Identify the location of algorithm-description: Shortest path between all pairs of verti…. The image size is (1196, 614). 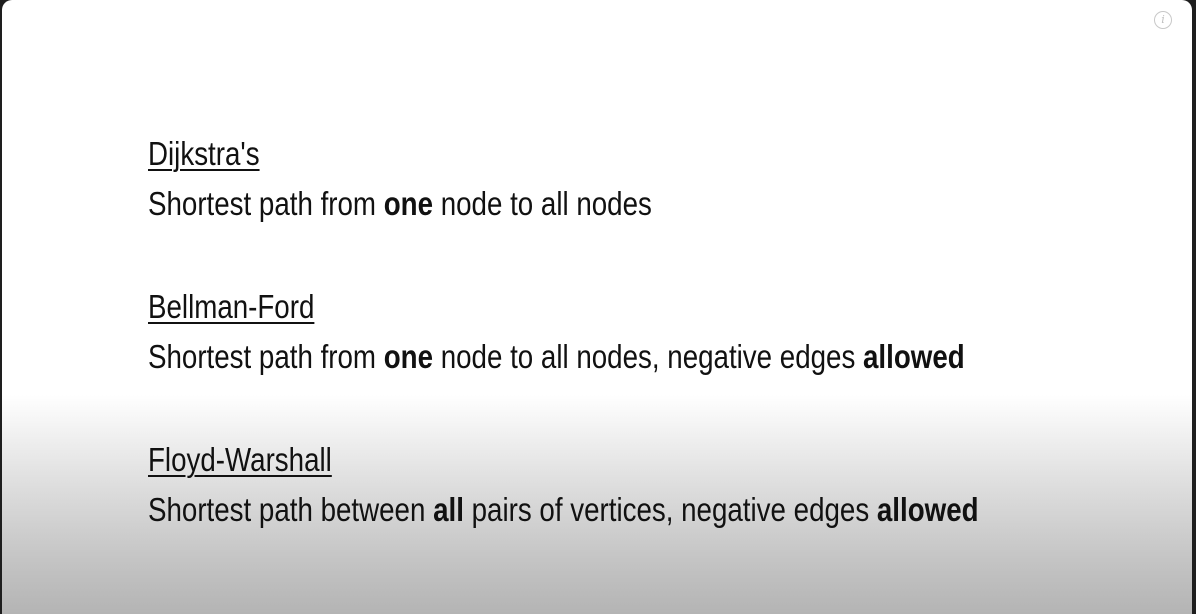
(563, 510).